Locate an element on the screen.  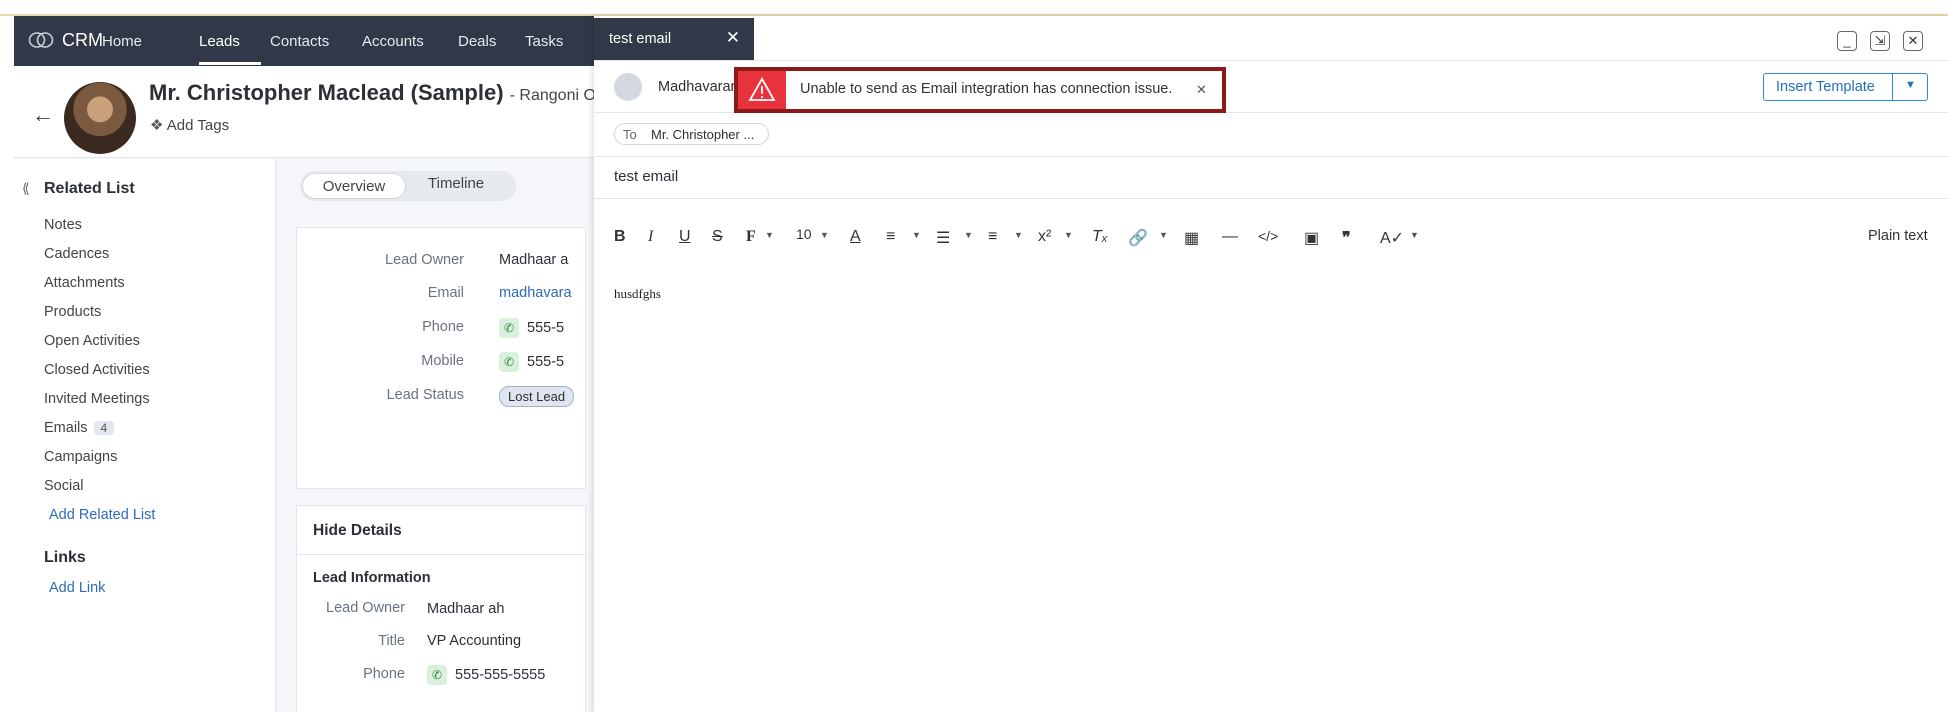
sidebar-item-campaigns: Campaigns is located at coordinates (80, 457).